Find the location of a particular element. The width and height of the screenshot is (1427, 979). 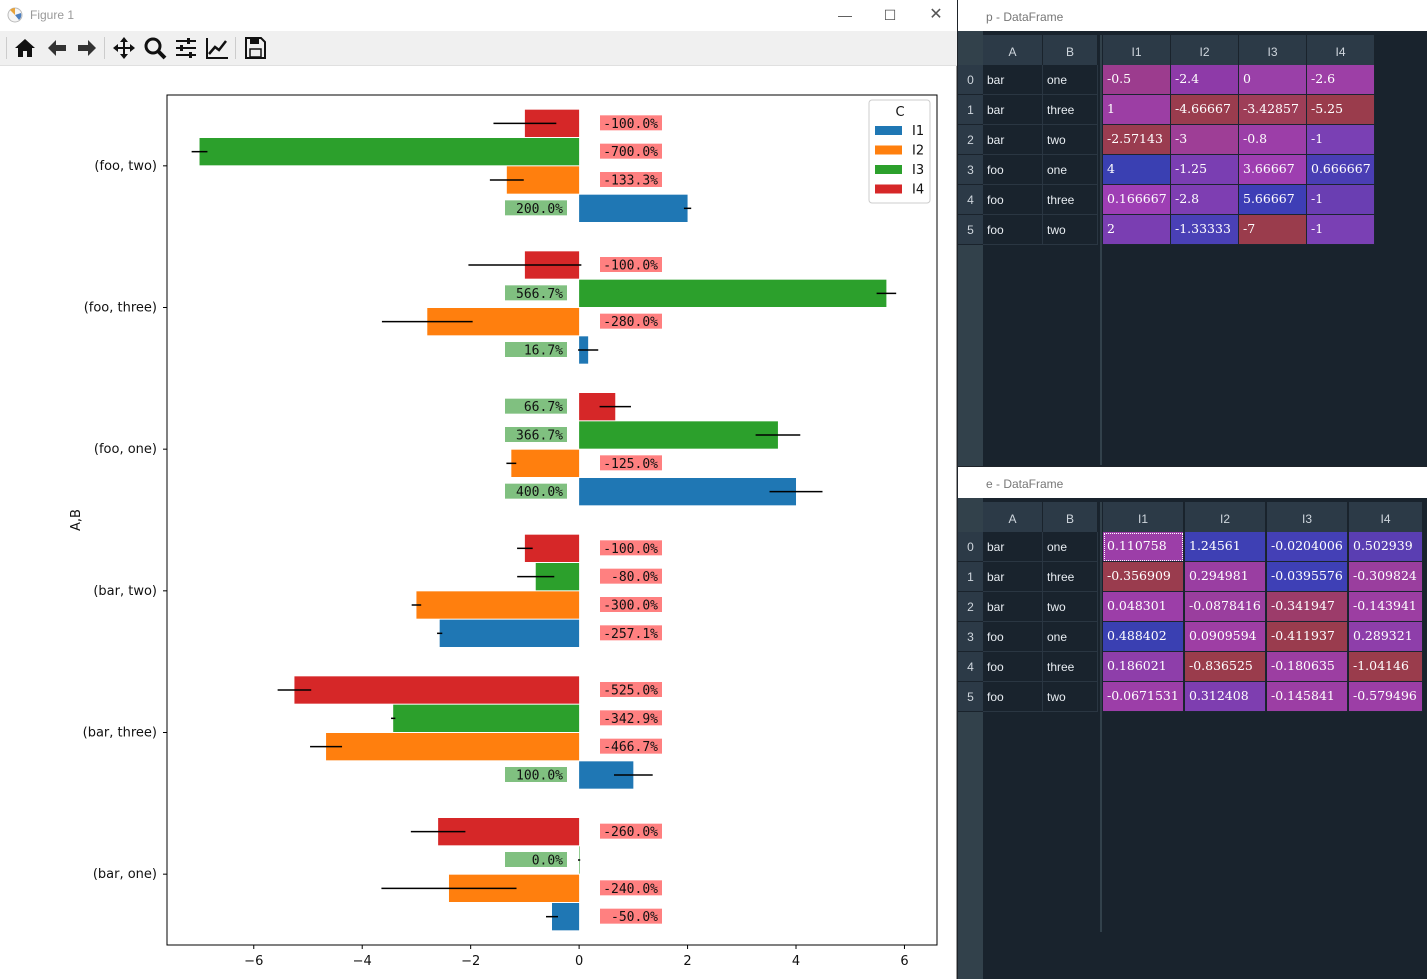

table-cell: 2 is located at coordinates (1137, 230).